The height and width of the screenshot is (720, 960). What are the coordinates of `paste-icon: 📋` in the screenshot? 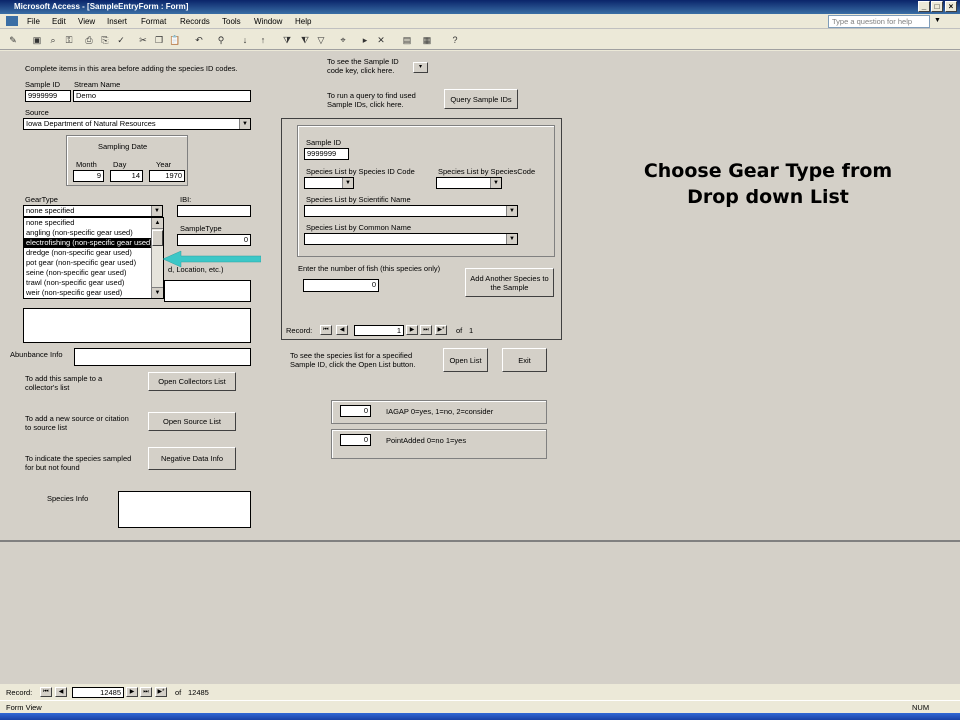 It's located at (175, 40).